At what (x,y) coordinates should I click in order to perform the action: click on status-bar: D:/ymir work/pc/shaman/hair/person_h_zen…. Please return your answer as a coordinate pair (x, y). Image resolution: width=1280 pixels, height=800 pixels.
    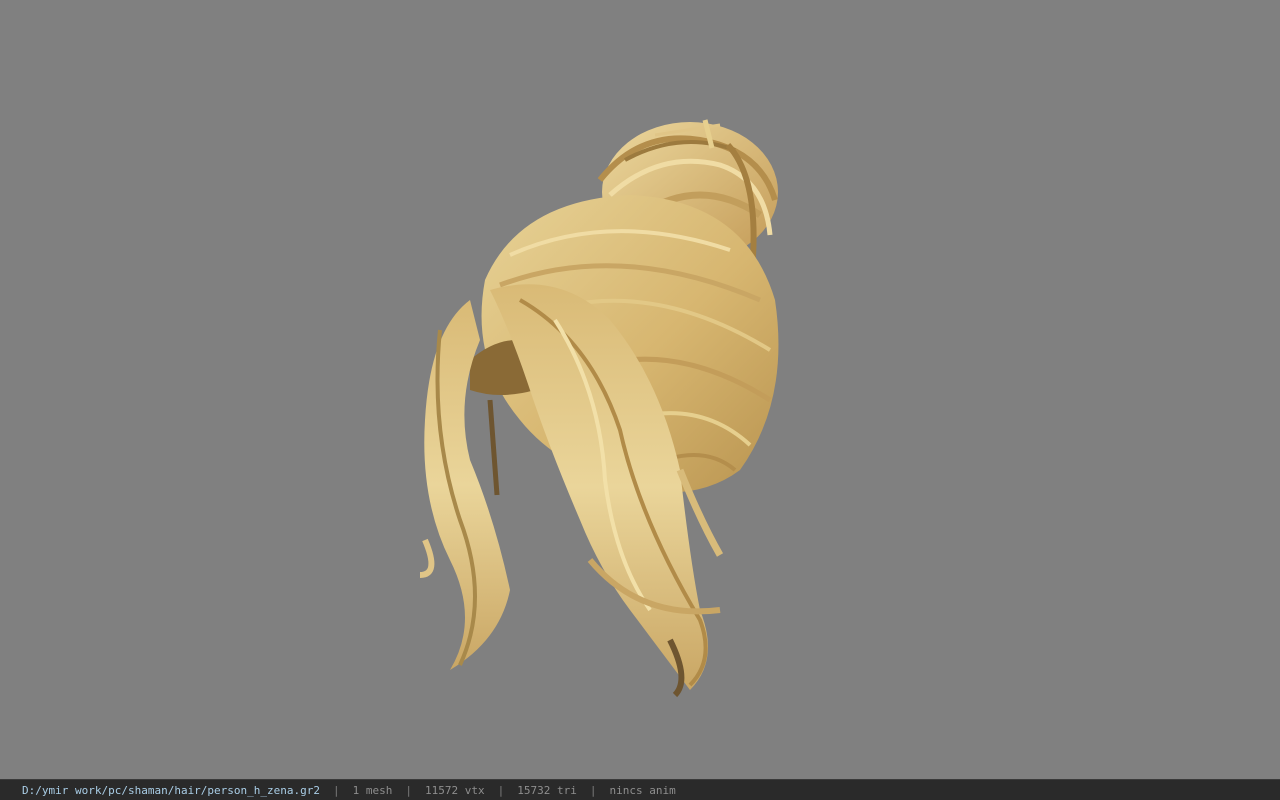
    Looking at the image, I should click on (640, 789).